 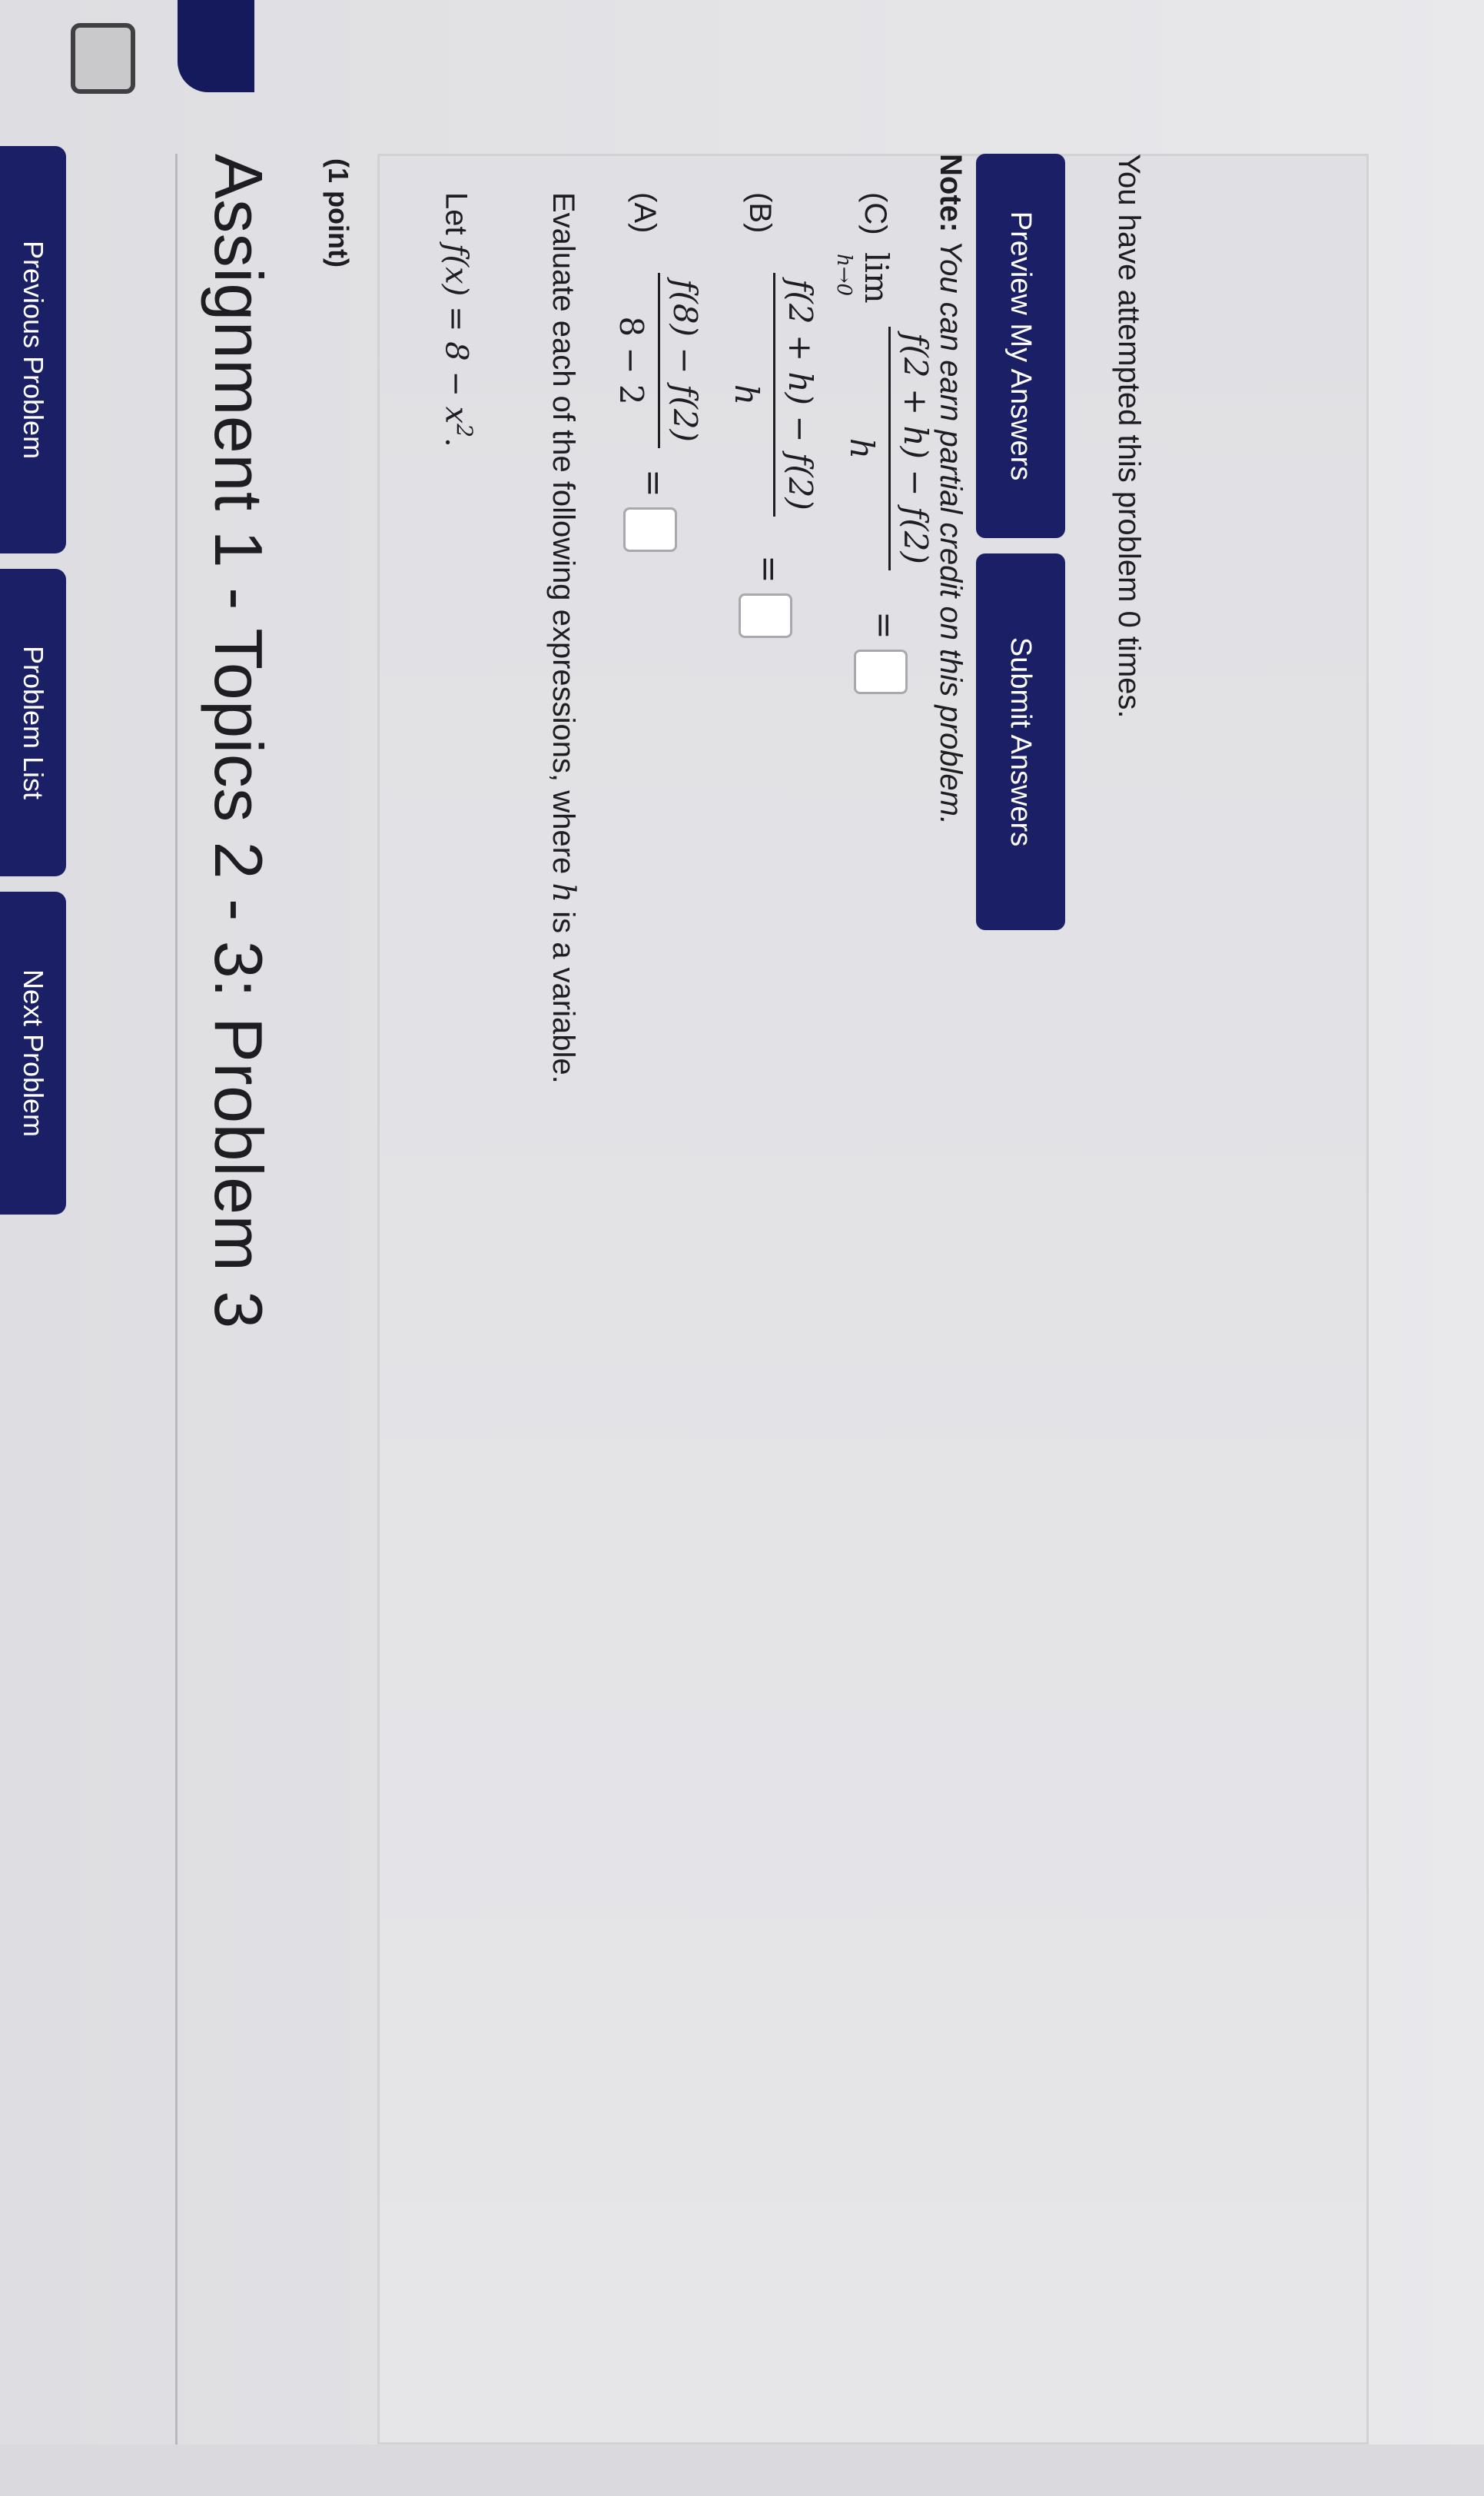 What do you see at coordinates (645, 213) in the screenshot?
I see `part-a-label: (A)` at bounding box center [645, 213].